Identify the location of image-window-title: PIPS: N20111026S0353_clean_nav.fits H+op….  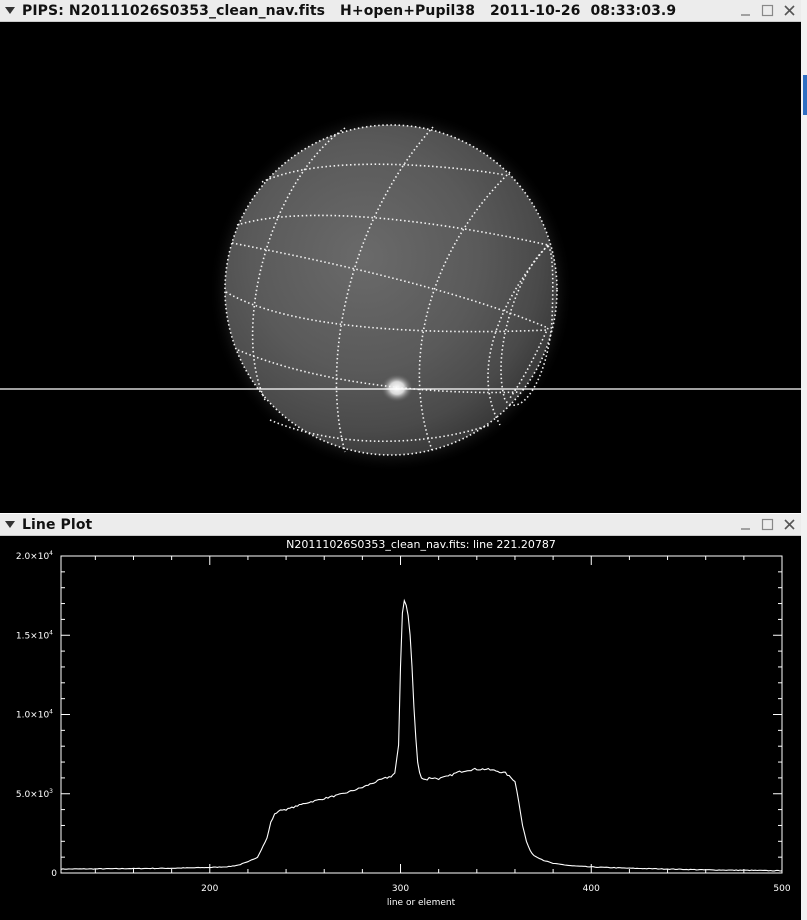
(349, 10).